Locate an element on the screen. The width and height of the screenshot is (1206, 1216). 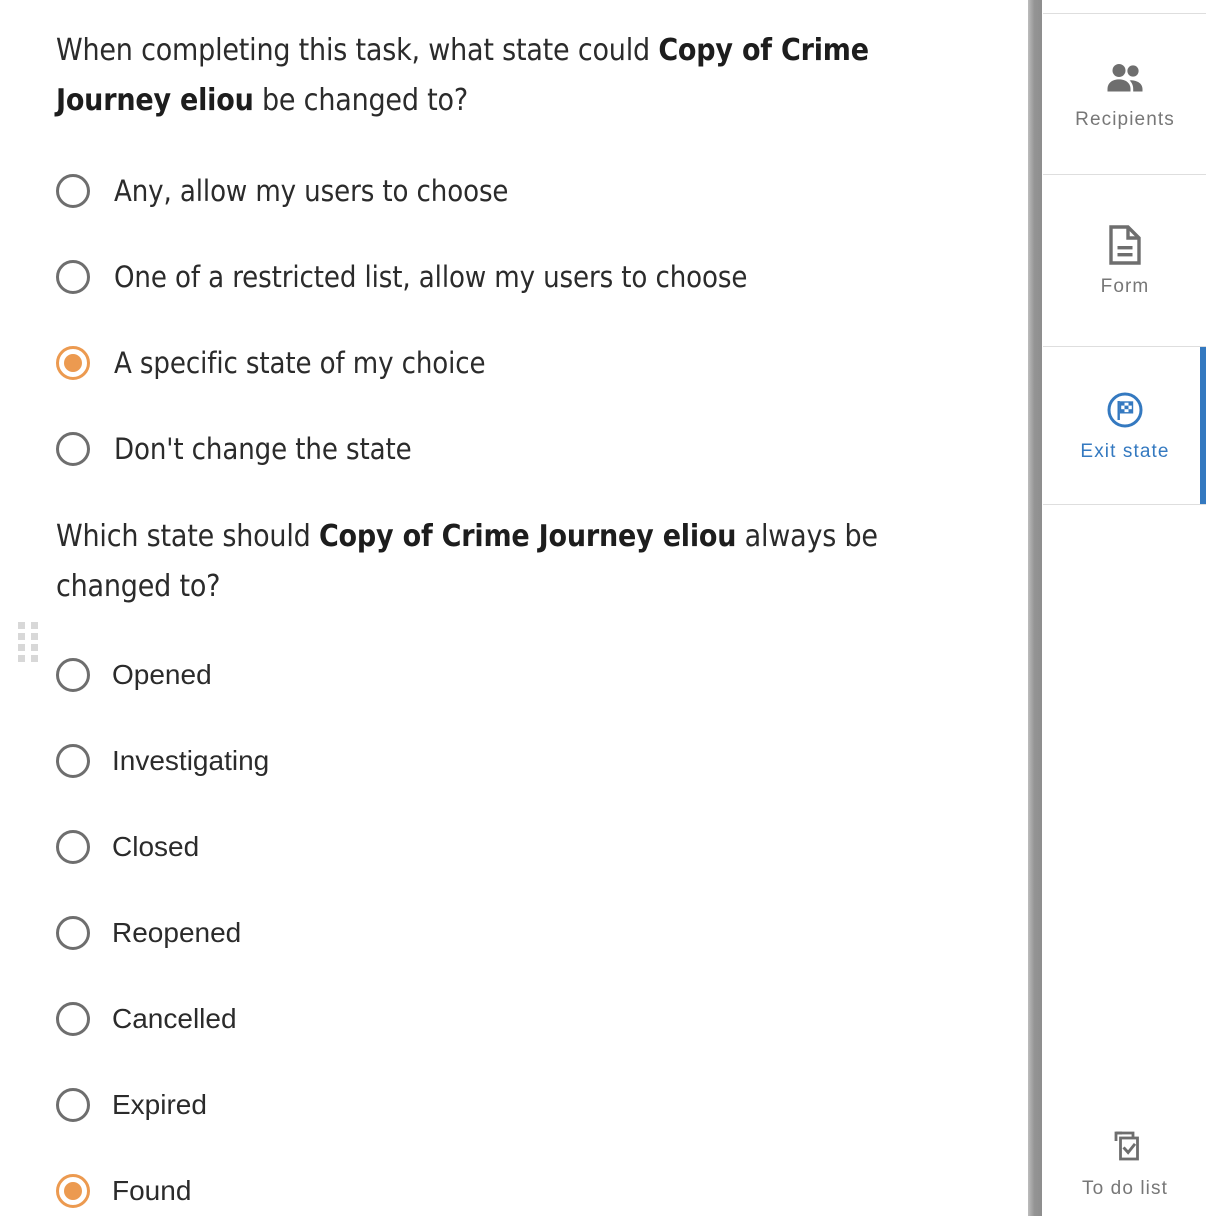
sidebar-item-label: Exit state is located at coordinates (1125, 451).